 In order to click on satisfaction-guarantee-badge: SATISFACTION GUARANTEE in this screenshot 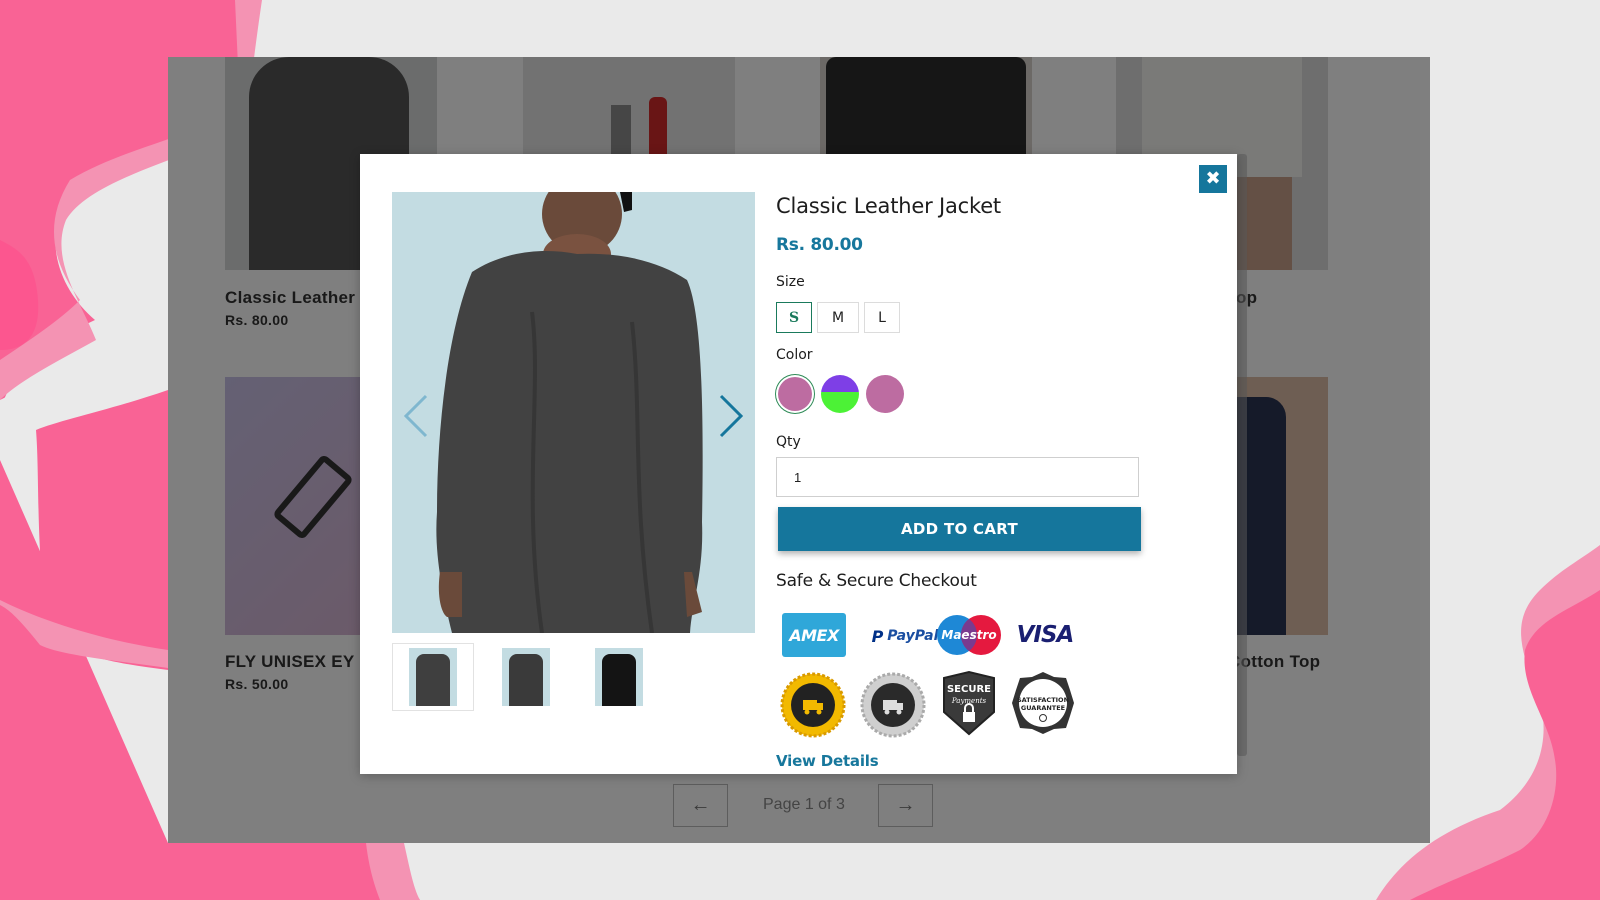, I will do `click(1043, 703)`.